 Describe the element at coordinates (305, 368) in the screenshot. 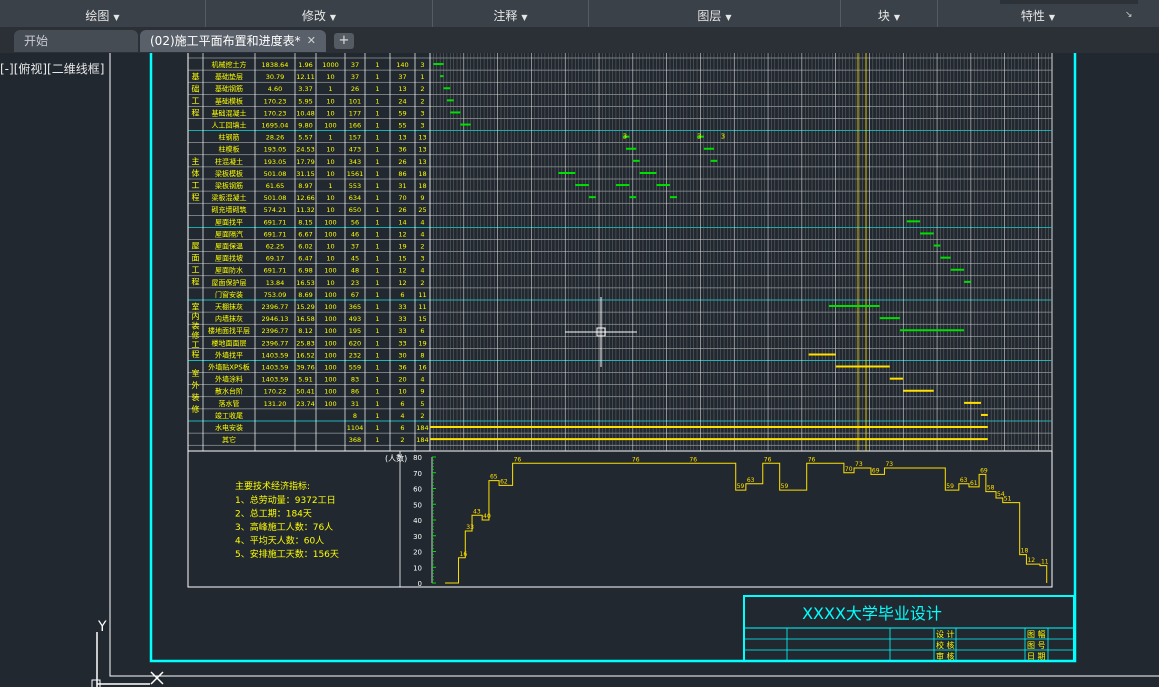

I see `table-cell-rate: 39.76` at that location.